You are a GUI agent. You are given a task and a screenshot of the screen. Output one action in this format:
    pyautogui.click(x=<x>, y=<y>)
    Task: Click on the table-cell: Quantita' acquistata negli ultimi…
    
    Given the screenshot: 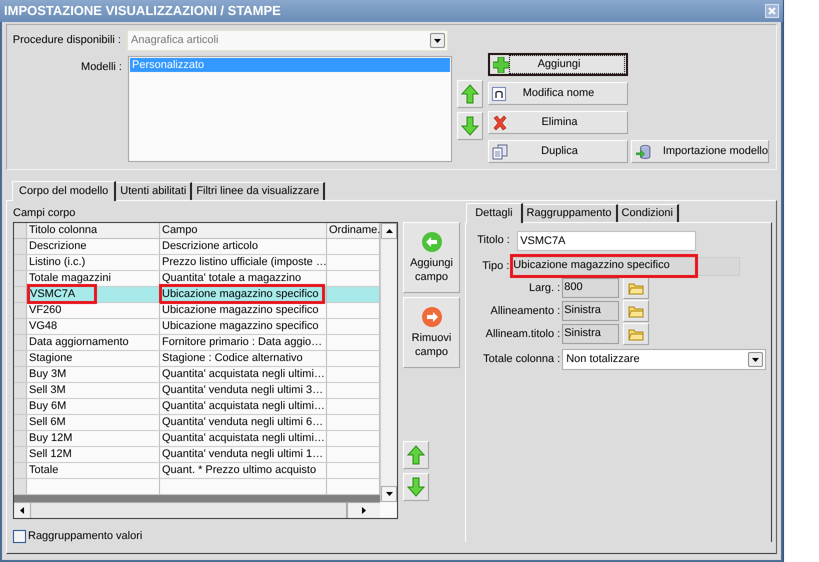 What is the action you would take?
    pyautogui.click(x=243, y=406)
    